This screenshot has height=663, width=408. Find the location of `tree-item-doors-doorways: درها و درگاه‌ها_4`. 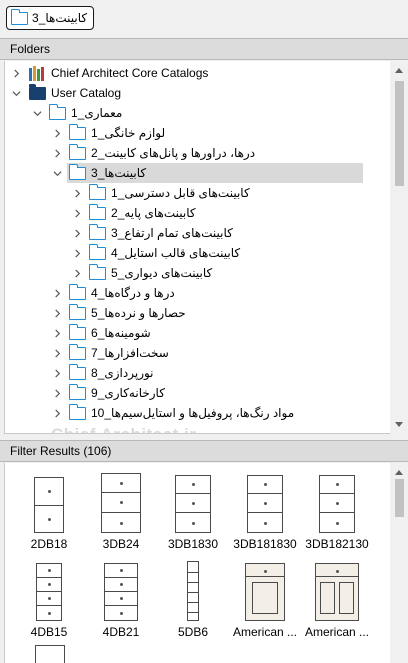

tree-item-doors-doorways: درها و درگاه‌ها_4 is located at coordinates (122, 293).